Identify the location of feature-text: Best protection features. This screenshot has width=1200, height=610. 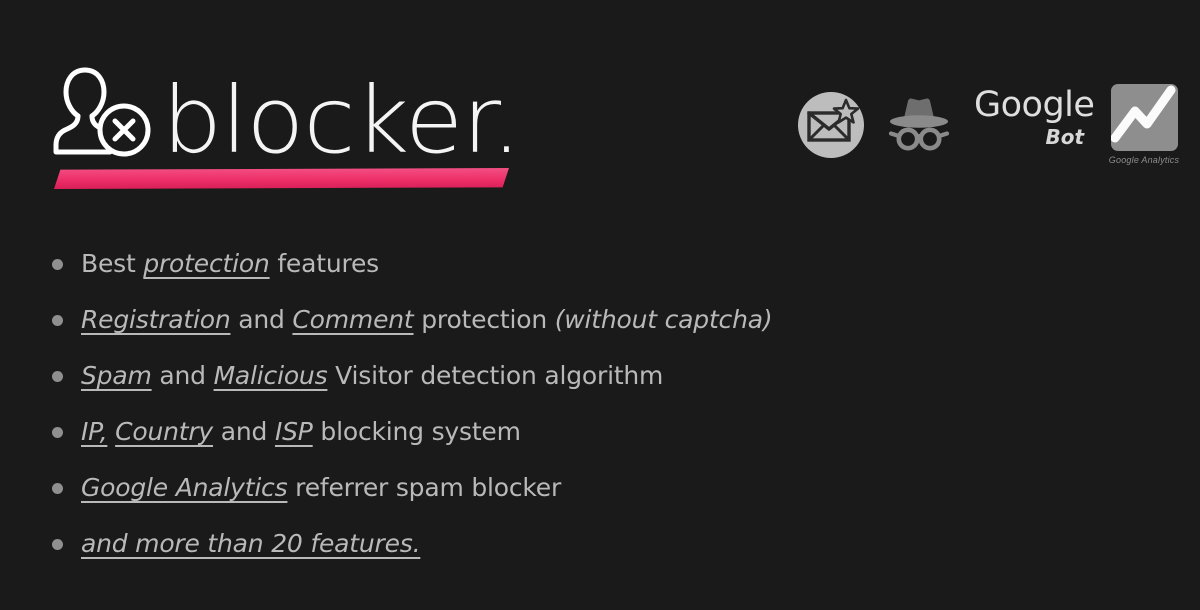
(230, 264).